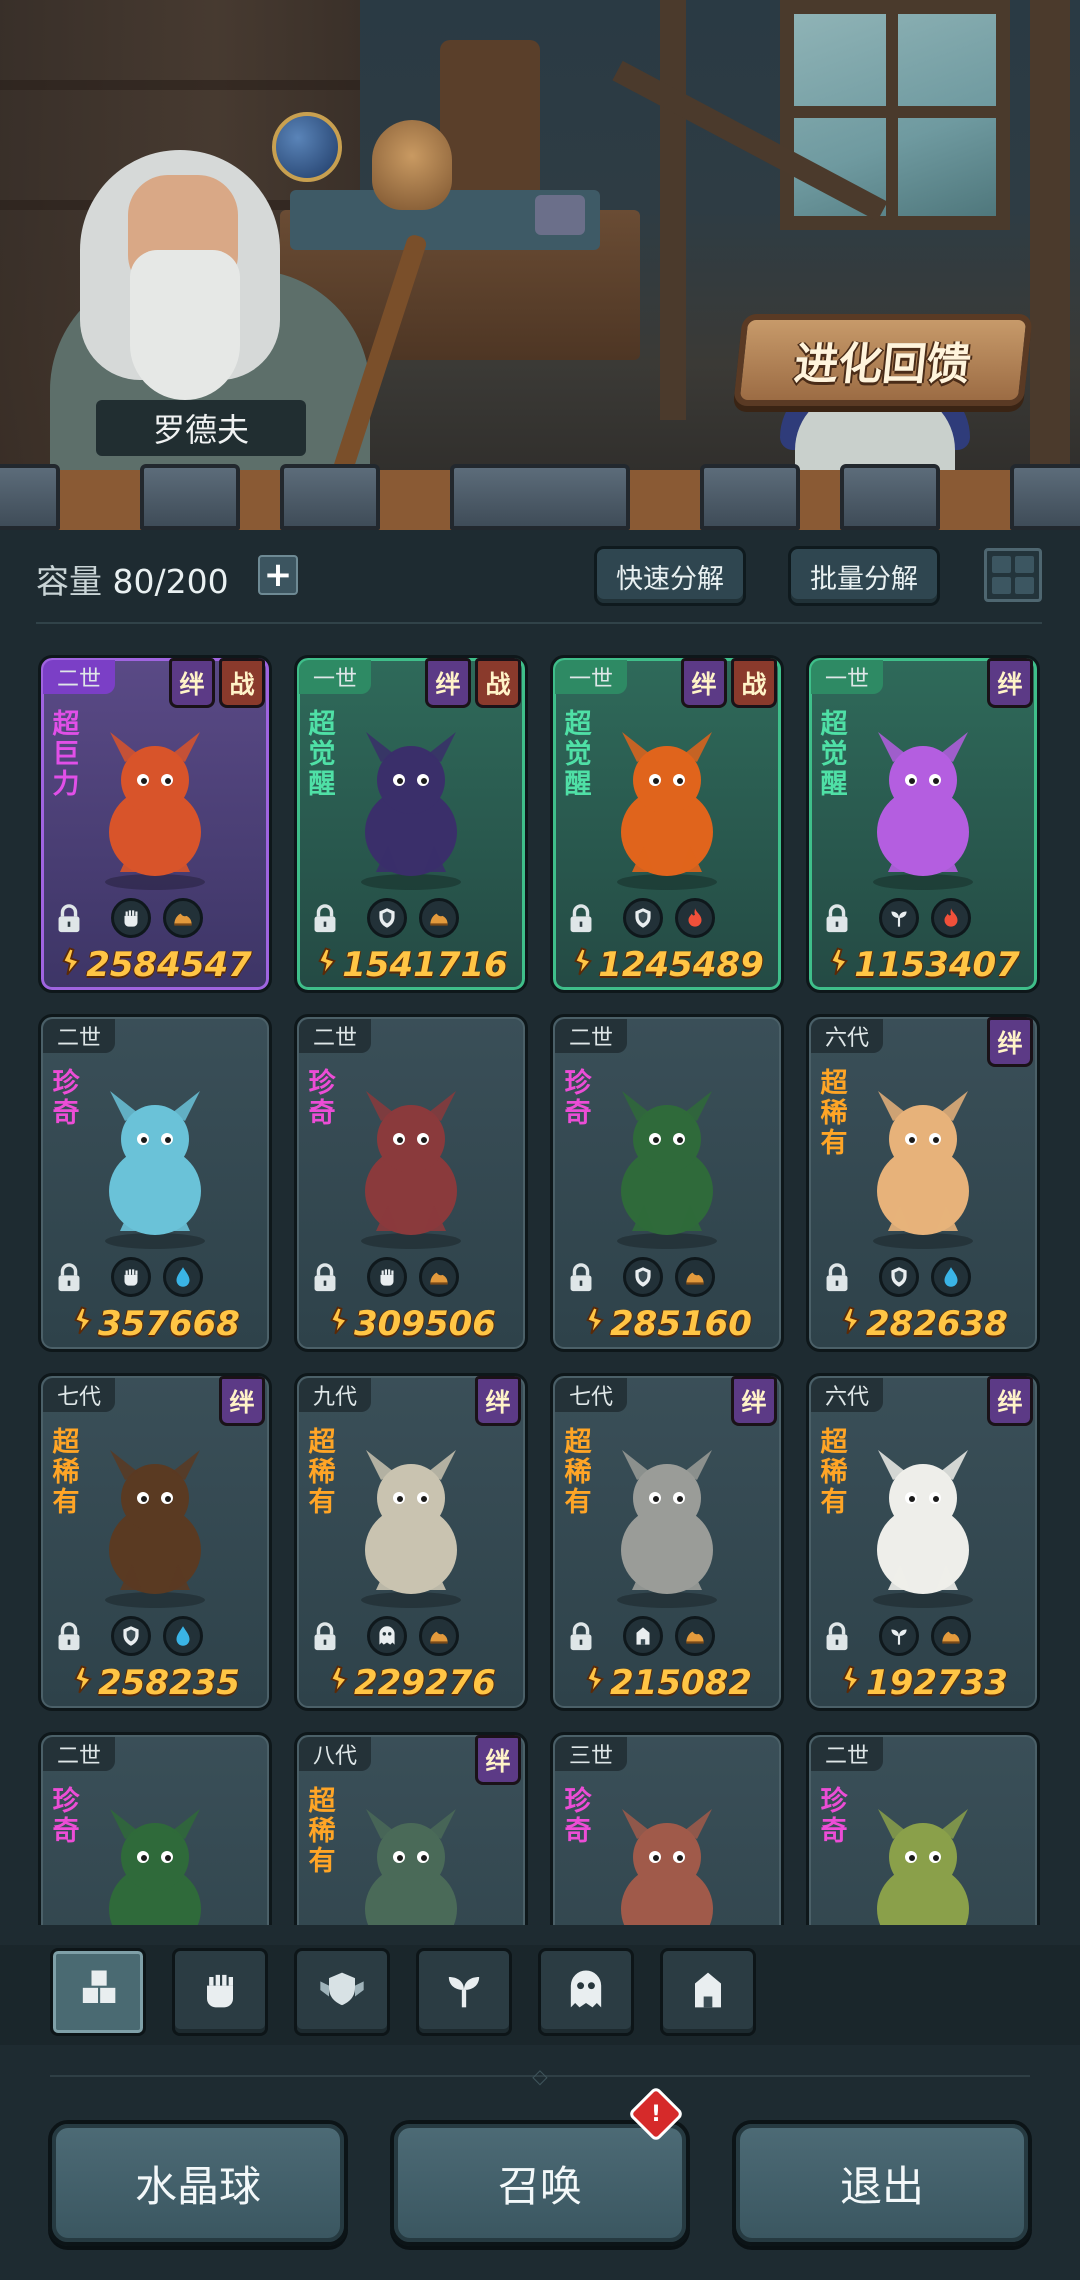 The image size is (1080, 2280). I want to click on monster-card: 七代 绊超稀有 258235, so click(155, 1542).